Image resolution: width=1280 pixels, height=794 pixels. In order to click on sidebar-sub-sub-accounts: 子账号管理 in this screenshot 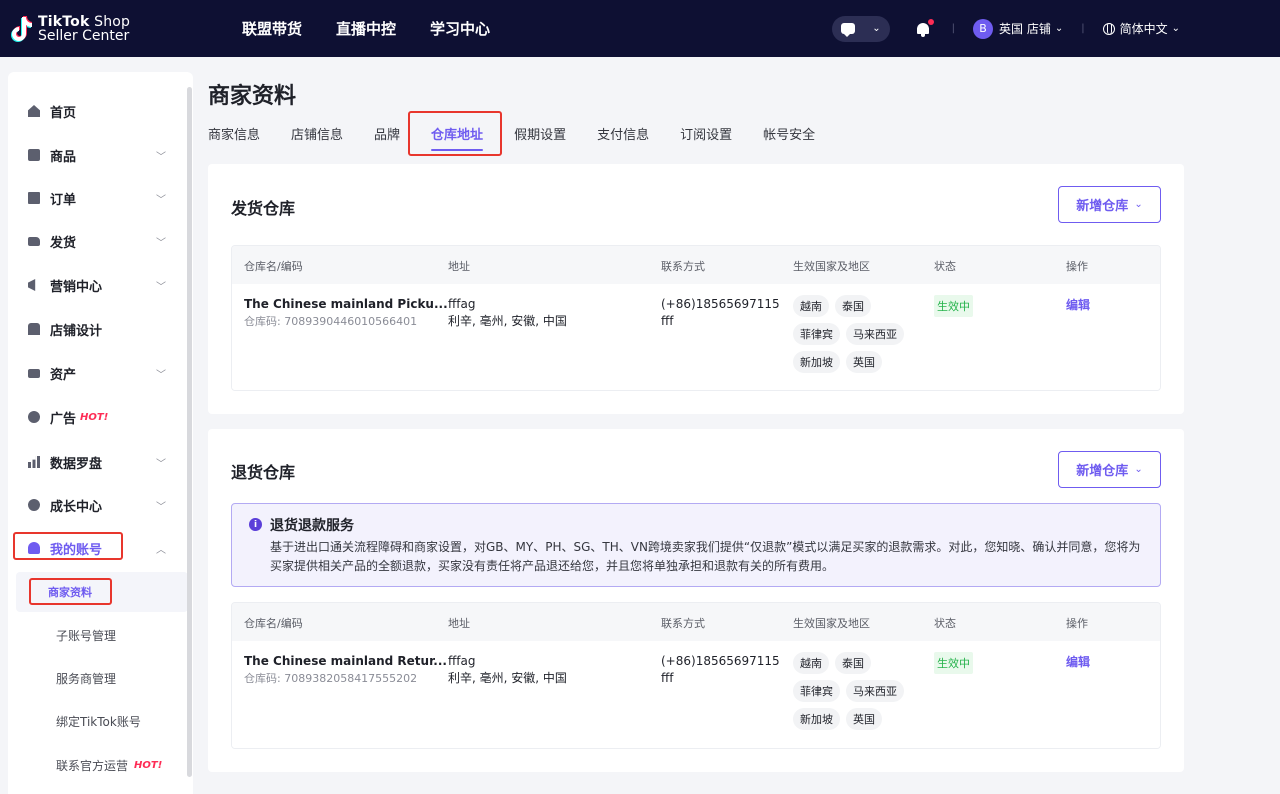, I will do `click(102, 635)`.